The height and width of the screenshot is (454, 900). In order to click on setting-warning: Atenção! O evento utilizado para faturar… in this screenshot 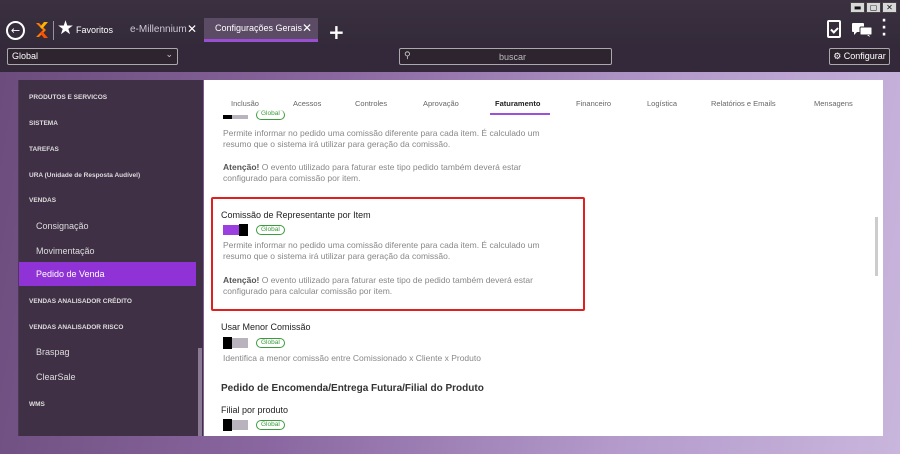, I will do `click(403, 173)`.